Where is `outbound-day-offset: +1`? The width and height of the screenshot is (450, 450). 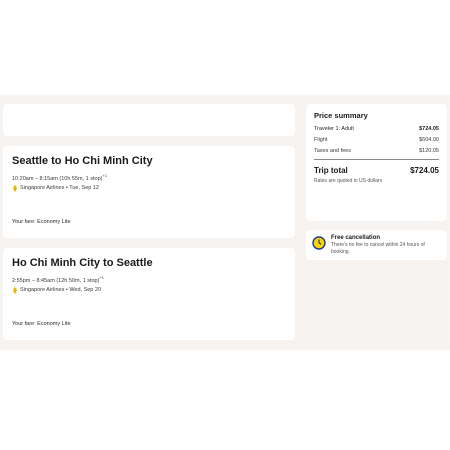
outbound-day-offset: +1 is located at coordinates (105, 175).